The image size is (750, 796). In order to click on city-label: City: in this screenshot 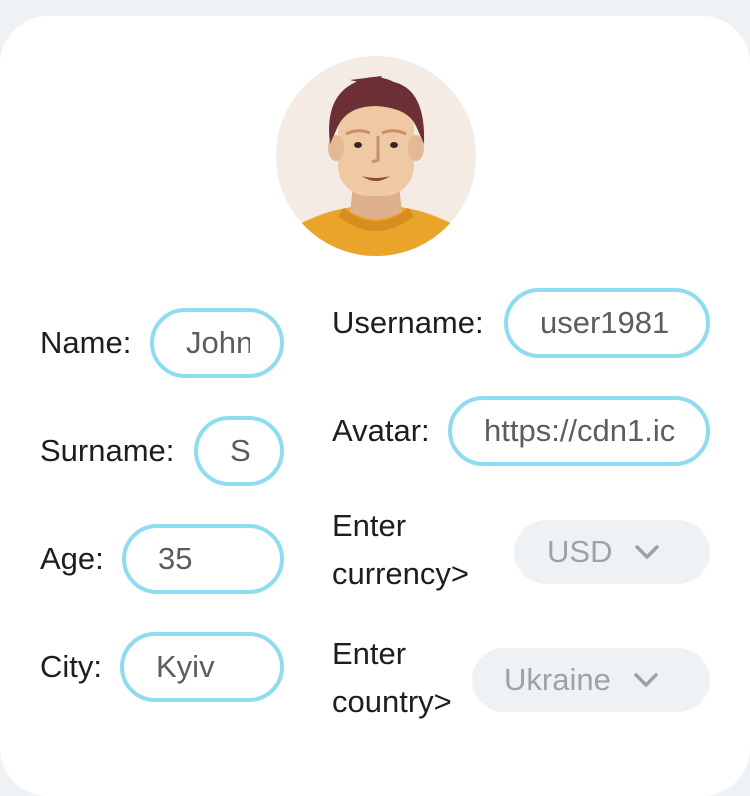, I will do `click(71, 666)`.